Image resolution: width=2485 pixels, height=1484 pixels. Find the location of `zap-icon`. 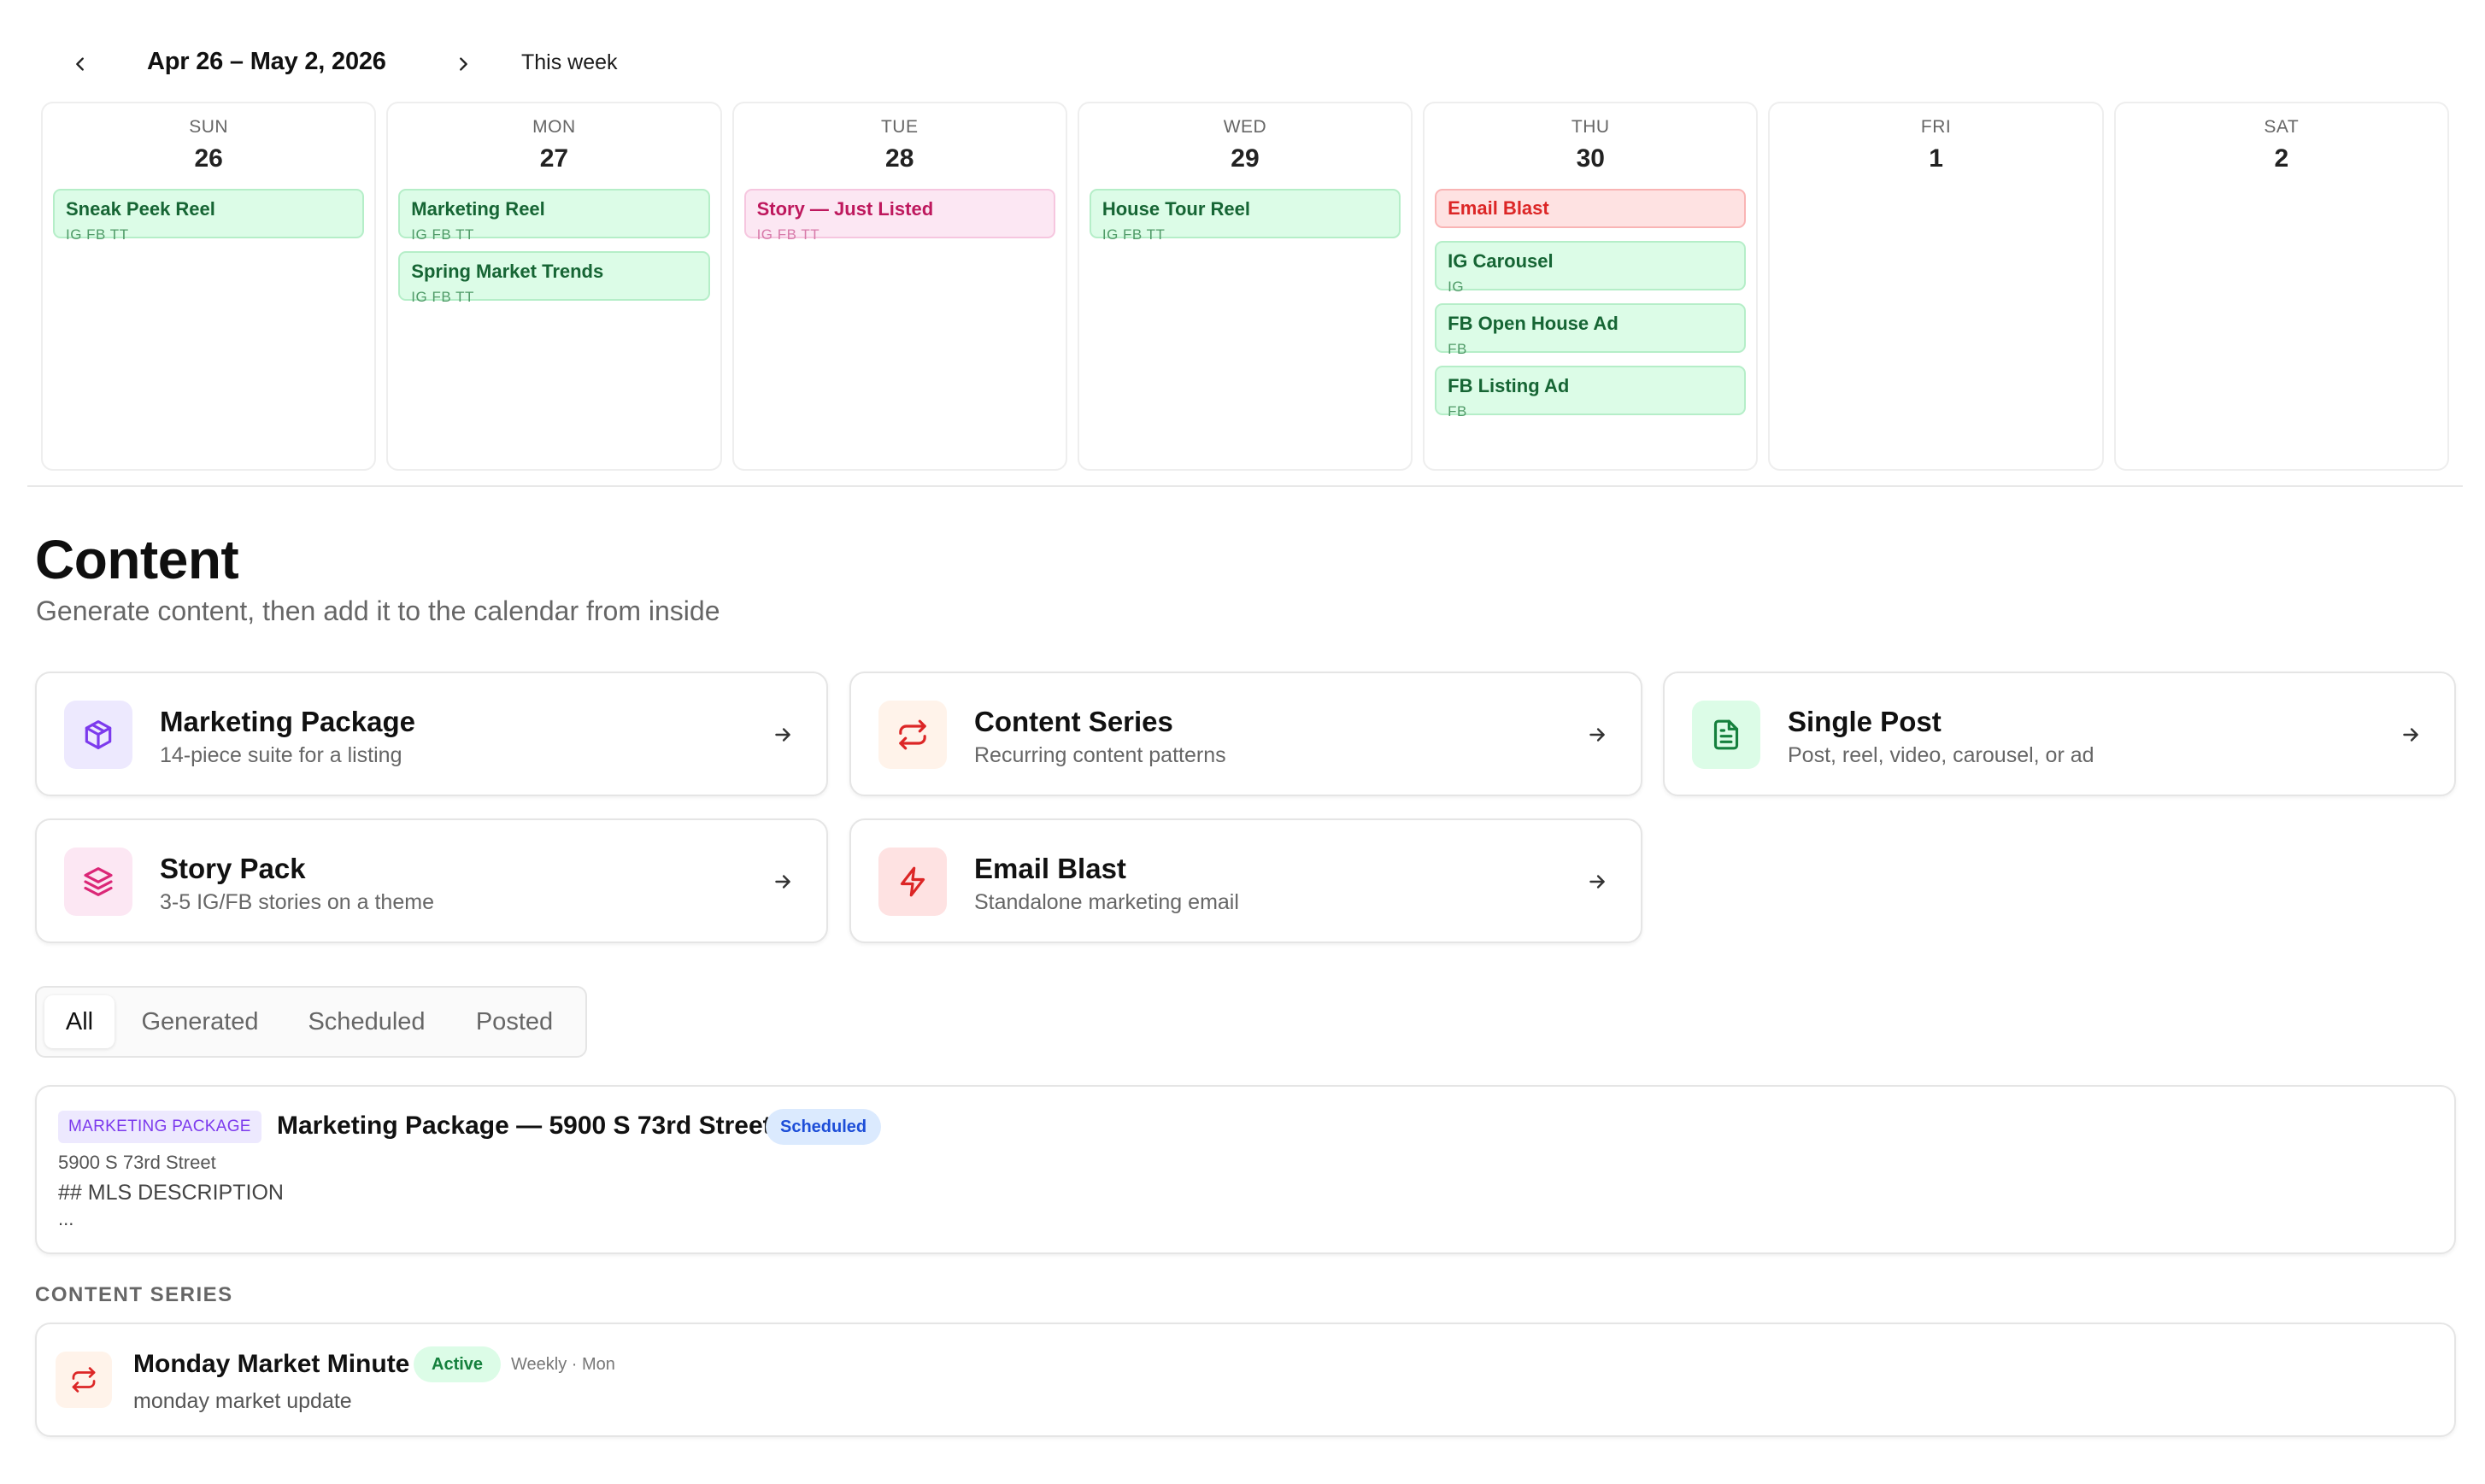

zap-icon is located at coordinates (912, 882).